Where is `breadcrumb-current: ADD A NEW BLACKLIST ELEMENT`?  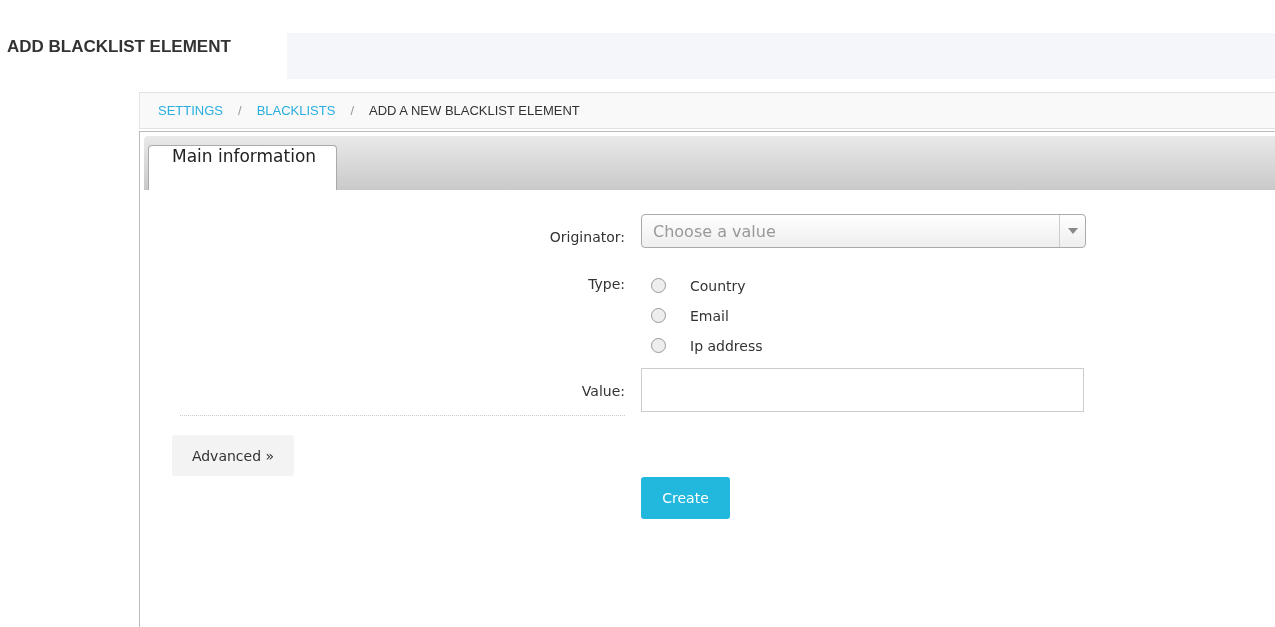 breadcrumb-current: ADD A NEW BLACKLIST ELEMENT is located at coordinates (474, 110).